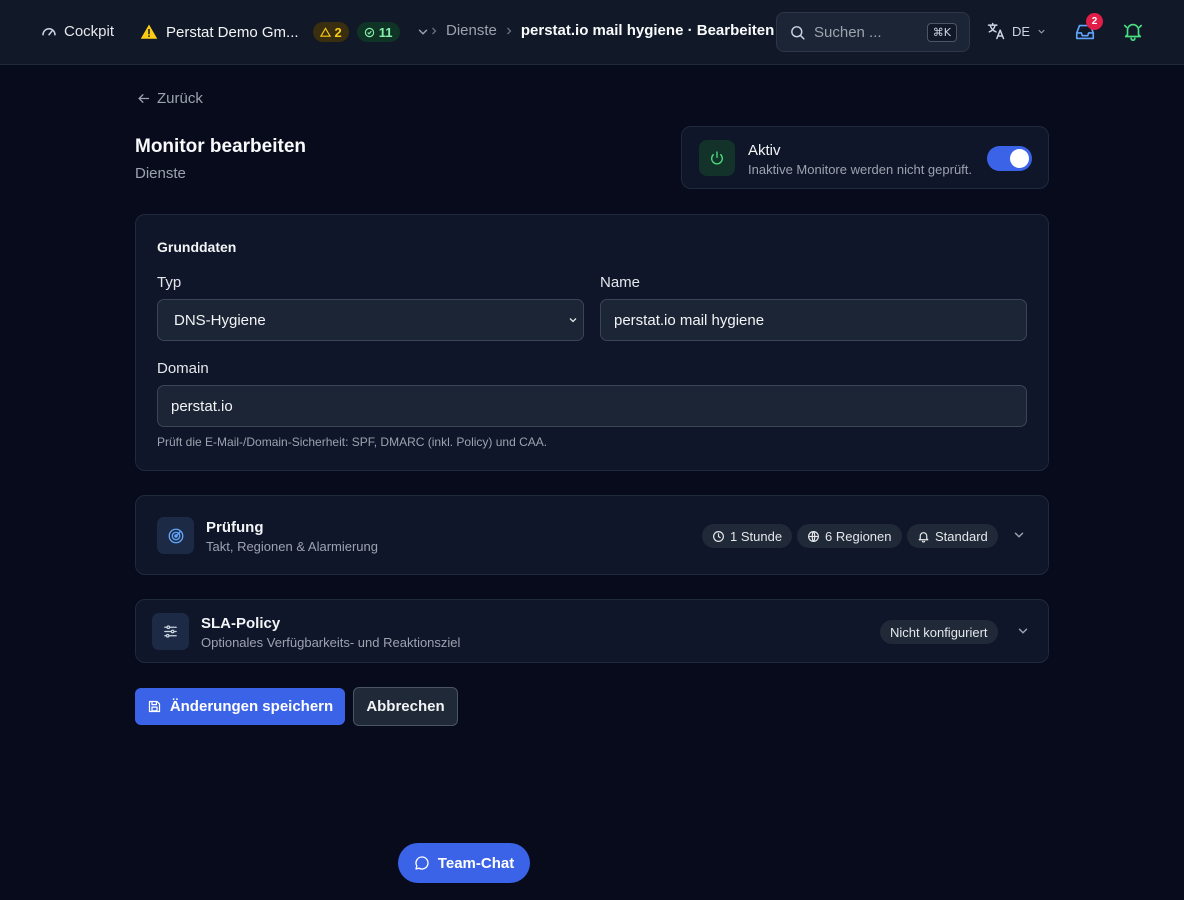 The height and width of the screenshot is (900, 1184). I want to click on sla-title: SLA-Policy, so click(241, 623).